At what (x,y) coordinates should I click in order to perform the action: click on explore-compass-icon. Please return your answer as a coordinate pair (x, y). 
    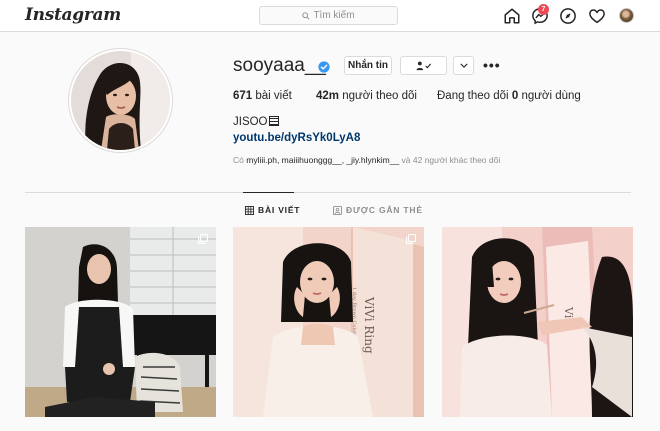
    Looking at the image, I should click on (568, 16).